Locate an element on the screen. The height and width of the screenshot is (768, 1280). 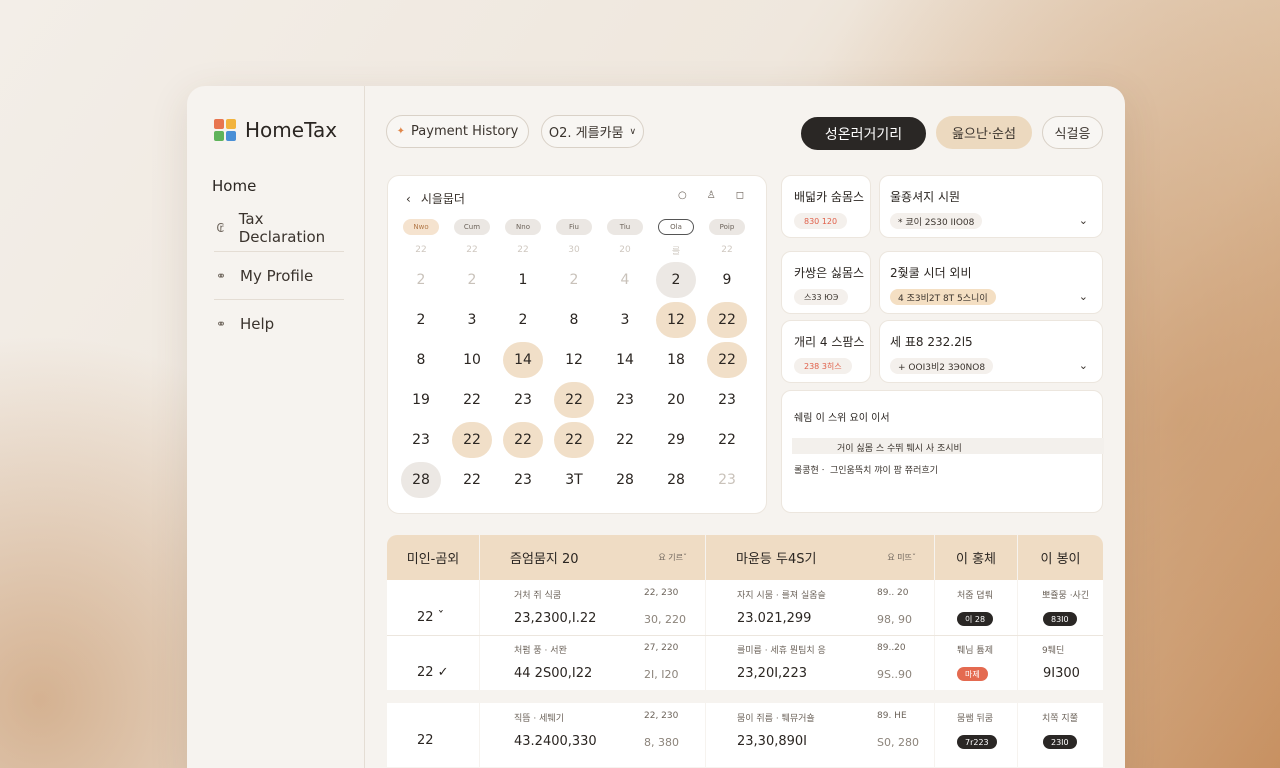
detail-card: 2줯쿨 시더 외비 4 조3비2T 8T 5스니이 ⌄ is located at coordinates (991, 282).